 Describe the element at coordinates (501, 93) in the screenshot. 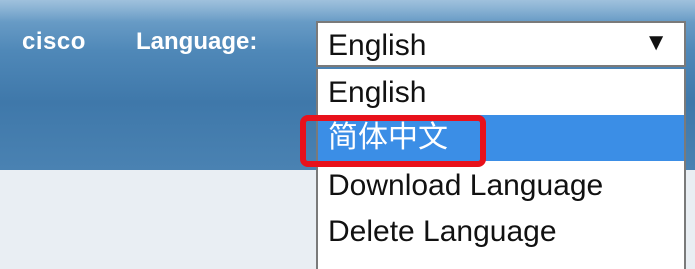

I see `option-english: English` at that location.